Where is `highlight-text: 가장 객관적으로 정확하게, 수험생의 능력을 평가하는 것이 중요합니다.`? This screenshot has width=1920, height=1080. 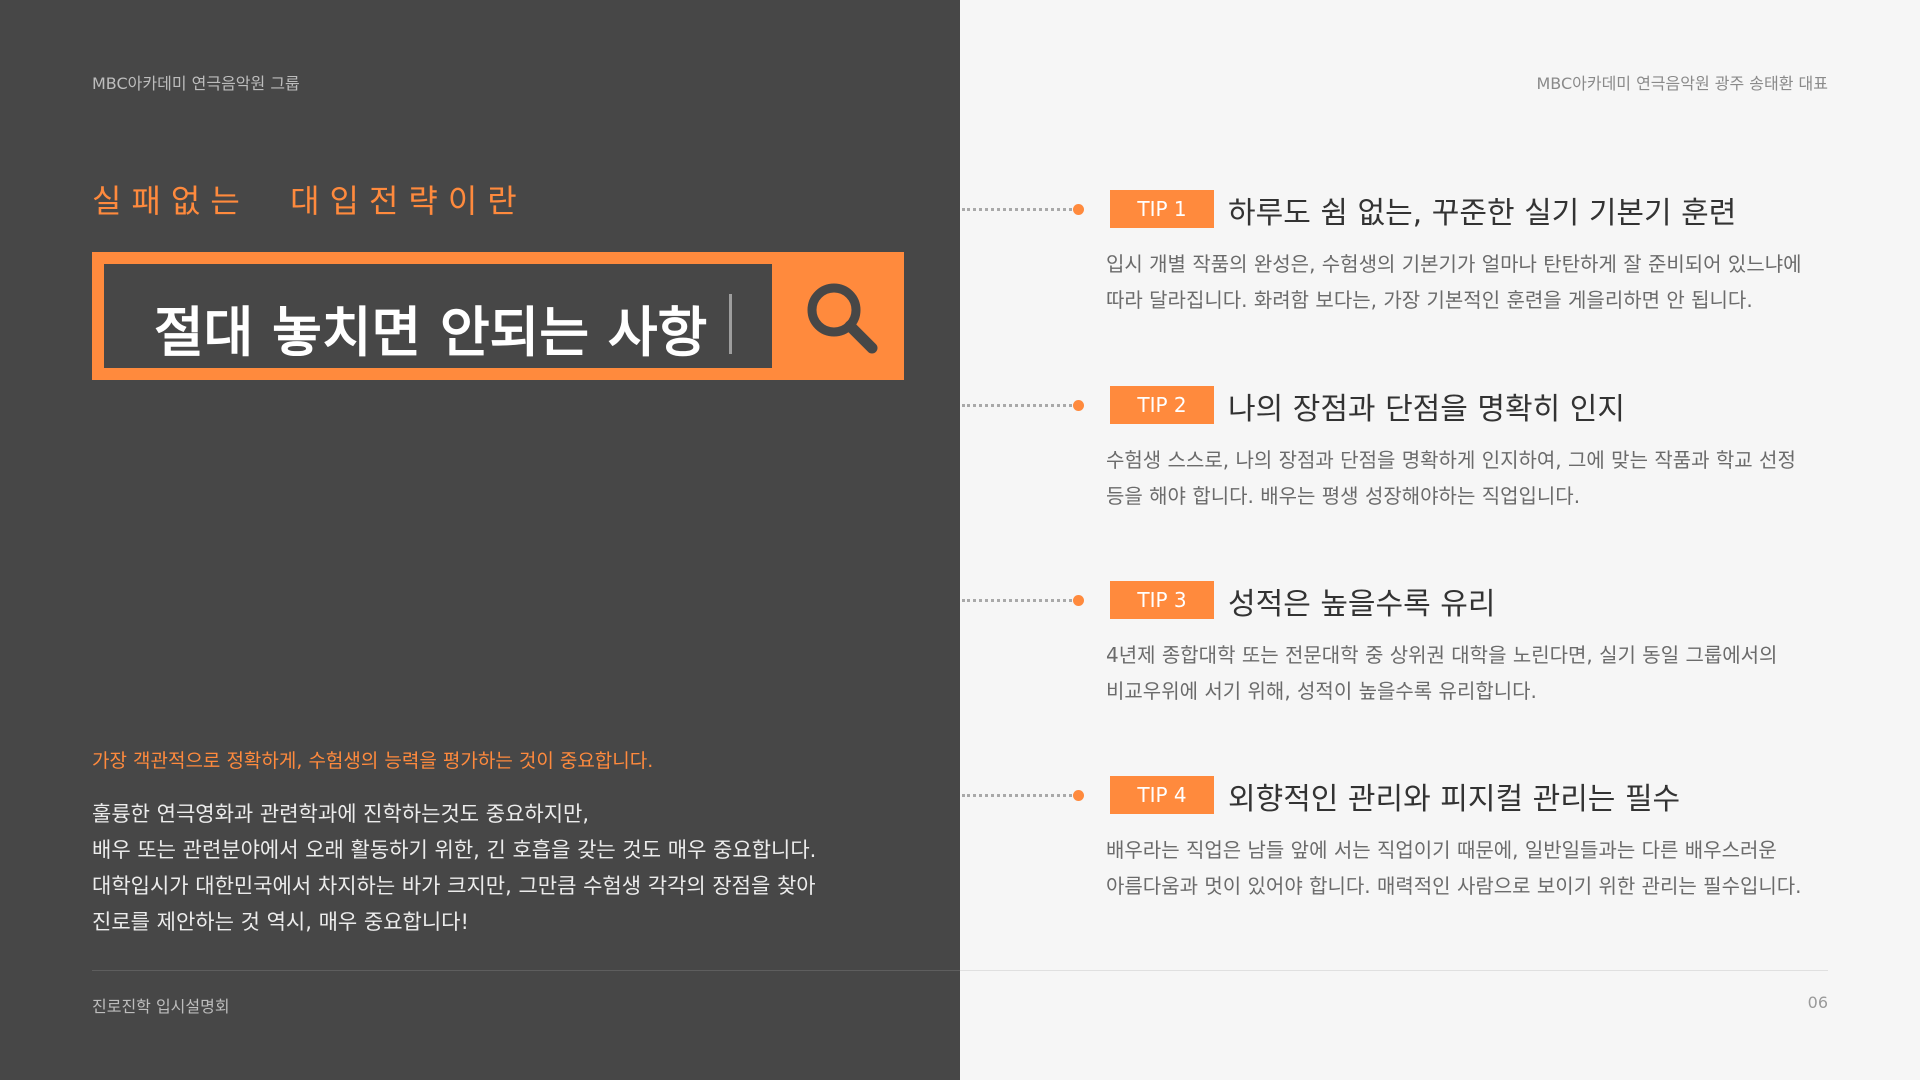 highlight-text: 가장 객관적으로 정확하게, 수험생의 능력을 평가하는 것이 중요합니다. is located at coordinates (373, 761).